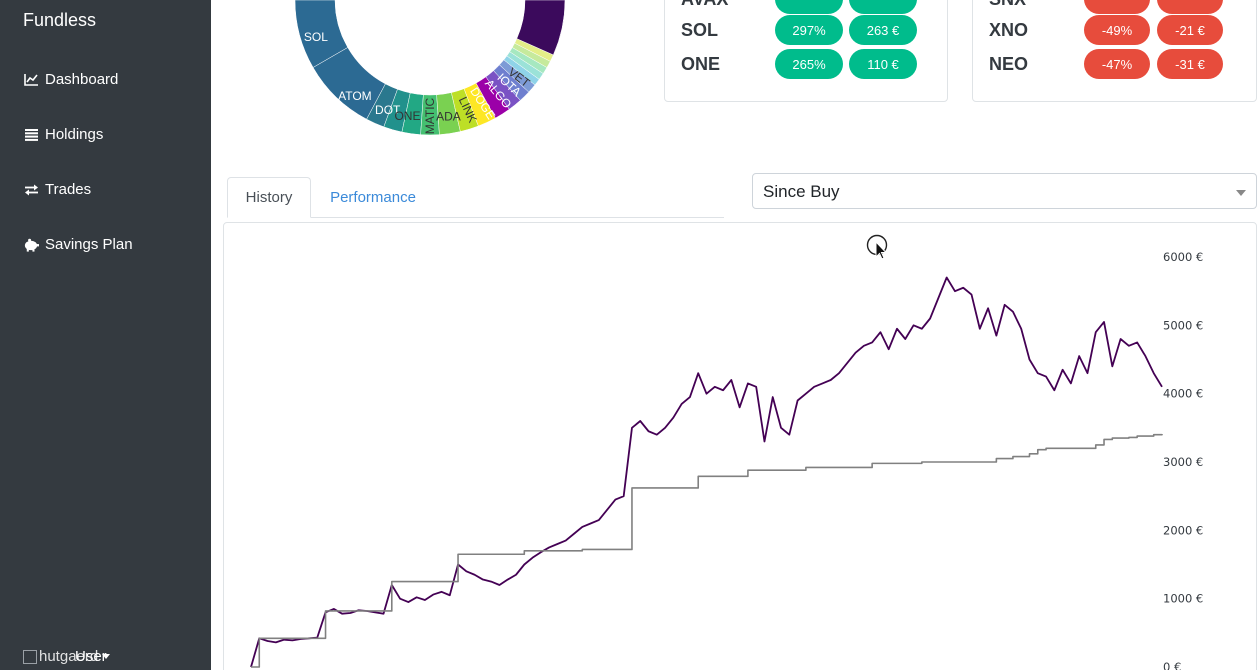 Image resolution: width=1260 pixels, height=670 pixels. I want to click on percent-badge: -49%, so click(1117, 30).